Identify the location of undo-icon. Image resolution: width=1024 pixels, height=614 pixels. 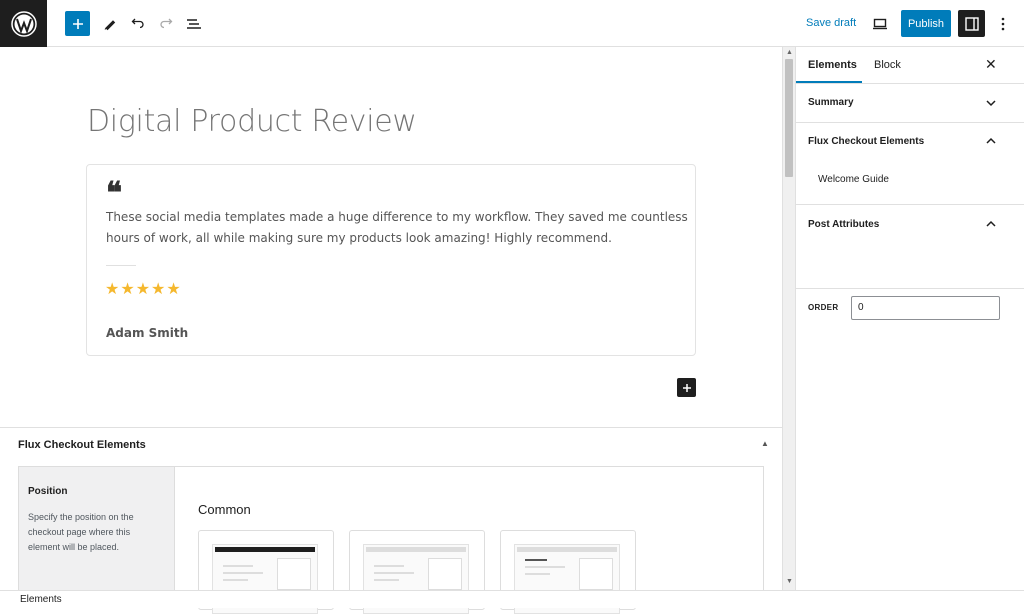
(137, 23).